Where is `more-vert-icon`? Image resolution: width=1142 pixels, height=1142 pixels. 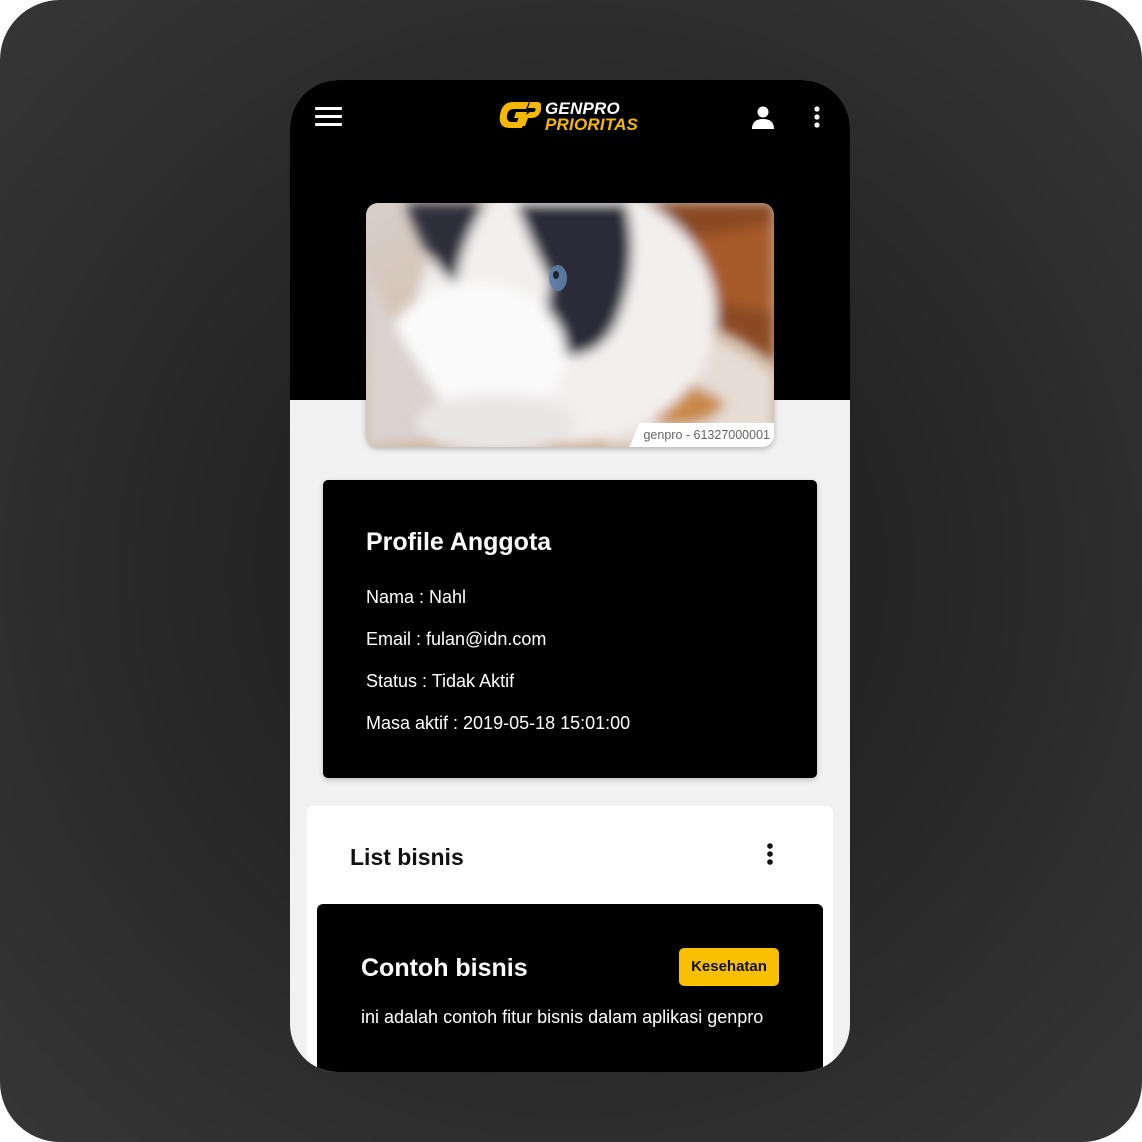 more-vert-icon is located at coordinates (817, 117).